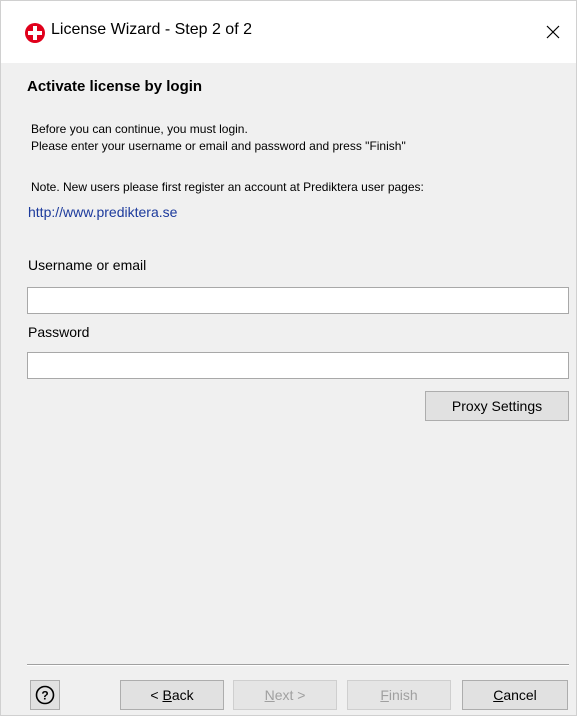  I want to click on intro-line-1: Before you can continue, you must login., so click(139, 129).